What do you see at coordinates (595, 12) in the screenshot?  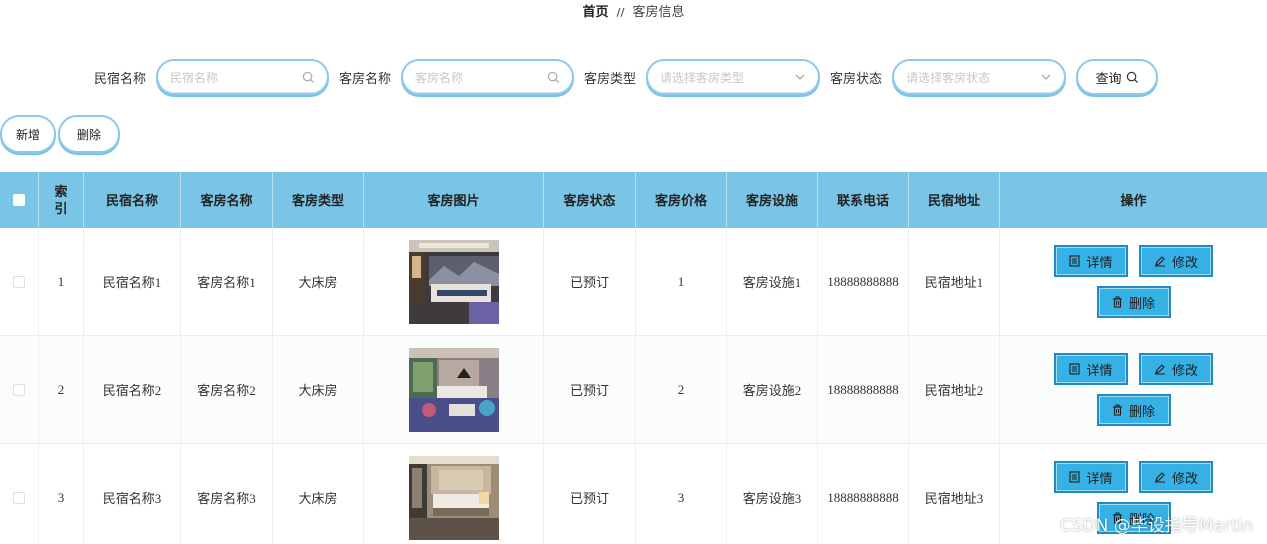 I see `breadcrumb-home: 首页` at bounding box center [595, 12].